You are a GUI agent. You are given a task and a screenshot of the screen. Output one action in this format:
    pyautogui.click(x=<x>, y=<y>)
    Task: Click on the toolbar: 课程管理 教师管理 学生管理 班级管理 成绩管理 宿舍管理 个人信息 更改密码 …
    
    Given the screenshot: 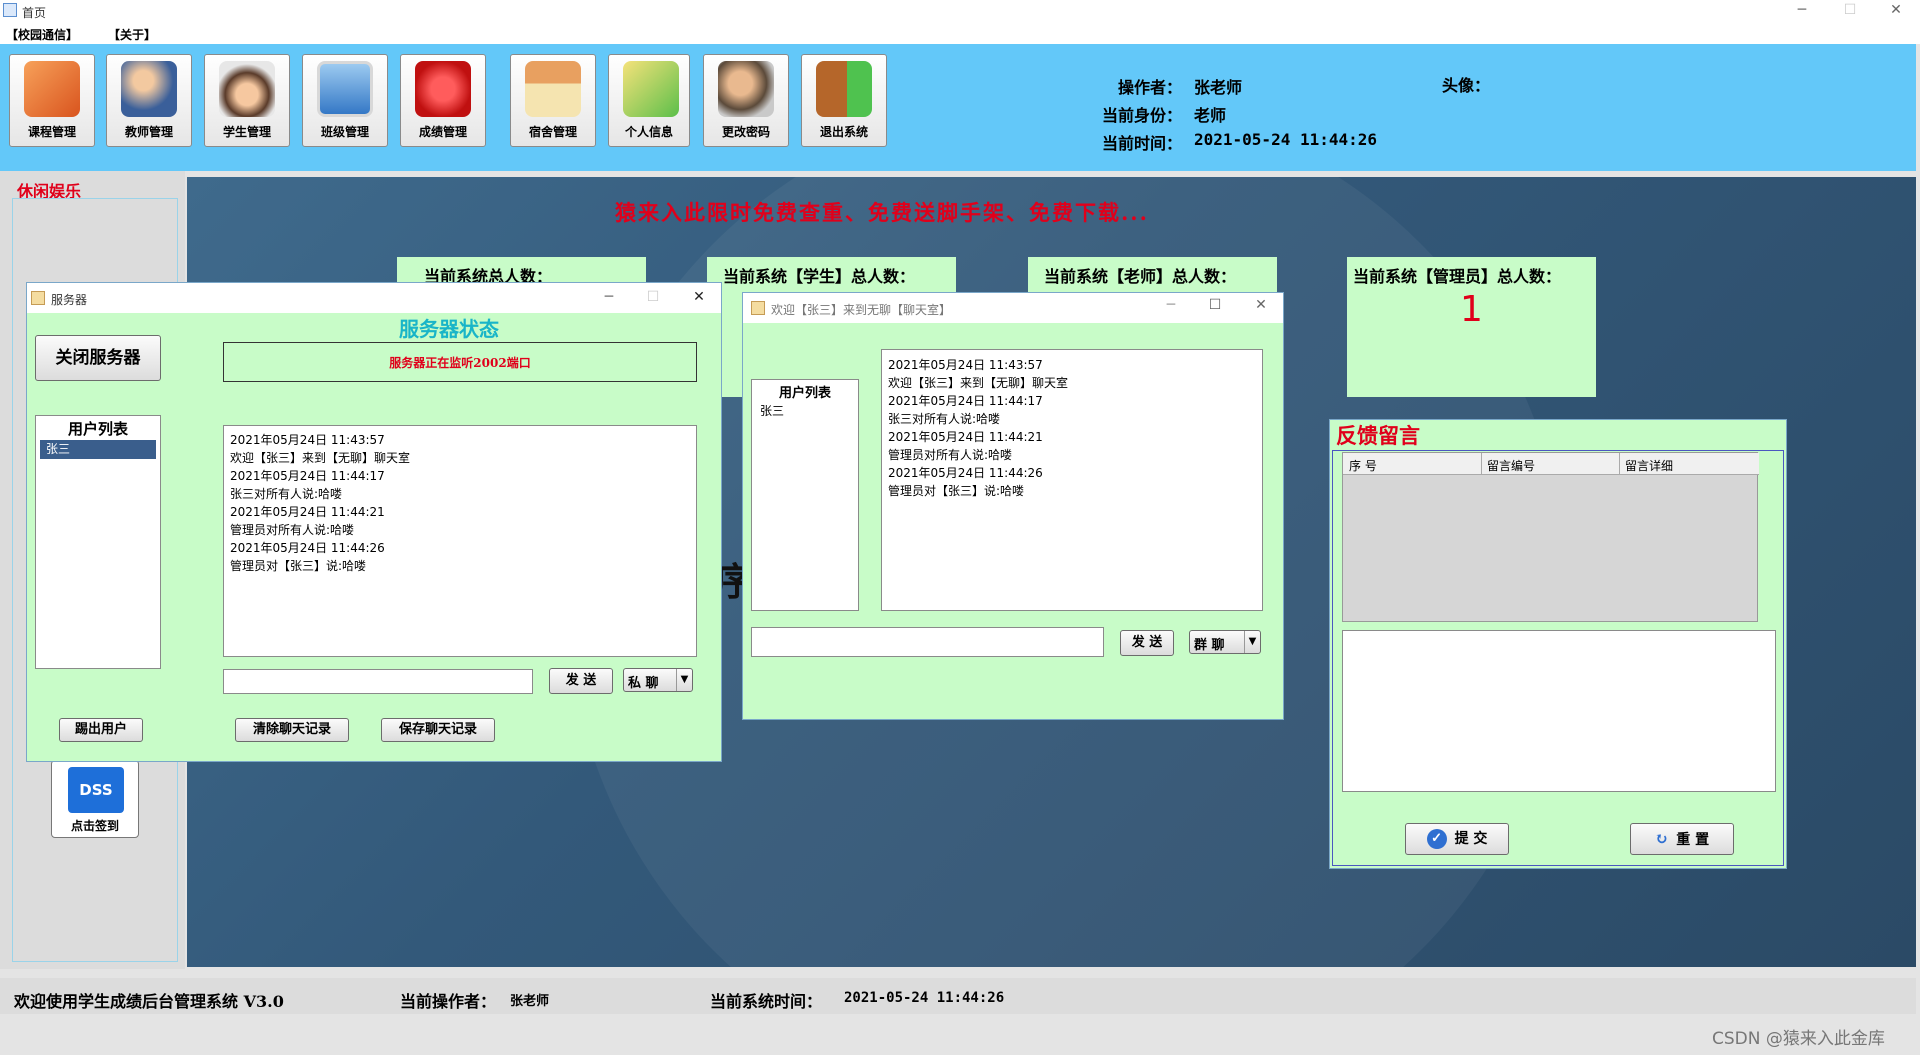 What is the action you would take?
    pyautogui.click(x=958, y=107)
    